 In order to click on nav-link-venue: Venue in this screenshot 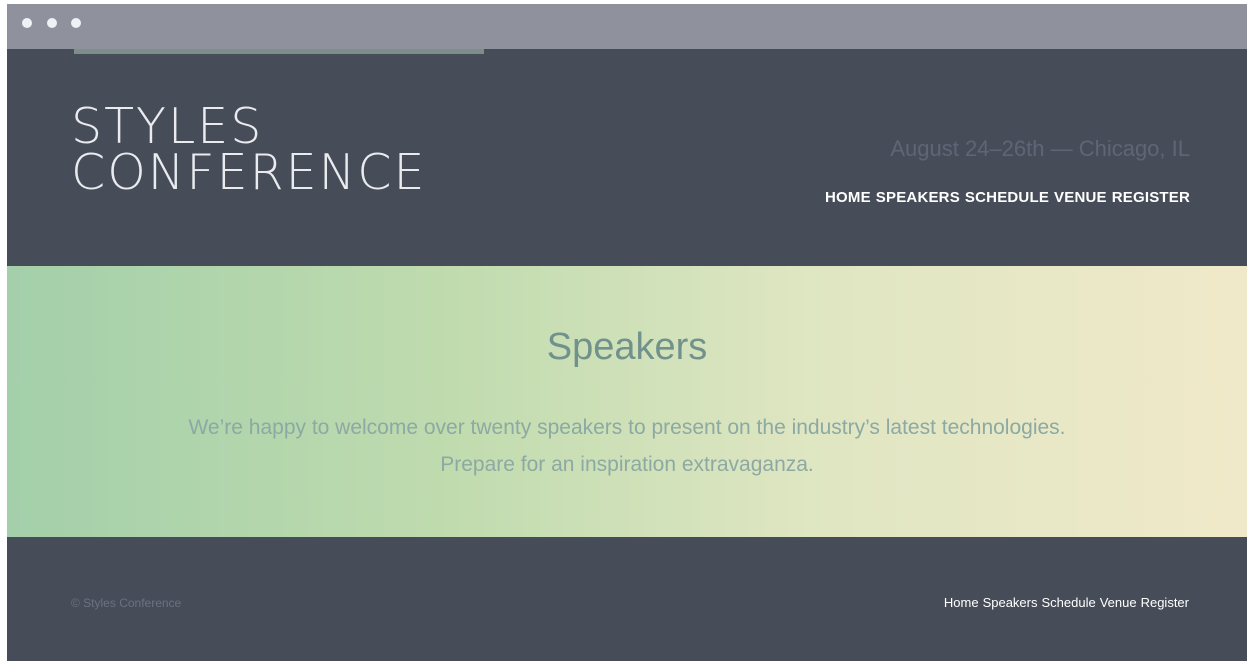, I will do `click(1080, 197)`.